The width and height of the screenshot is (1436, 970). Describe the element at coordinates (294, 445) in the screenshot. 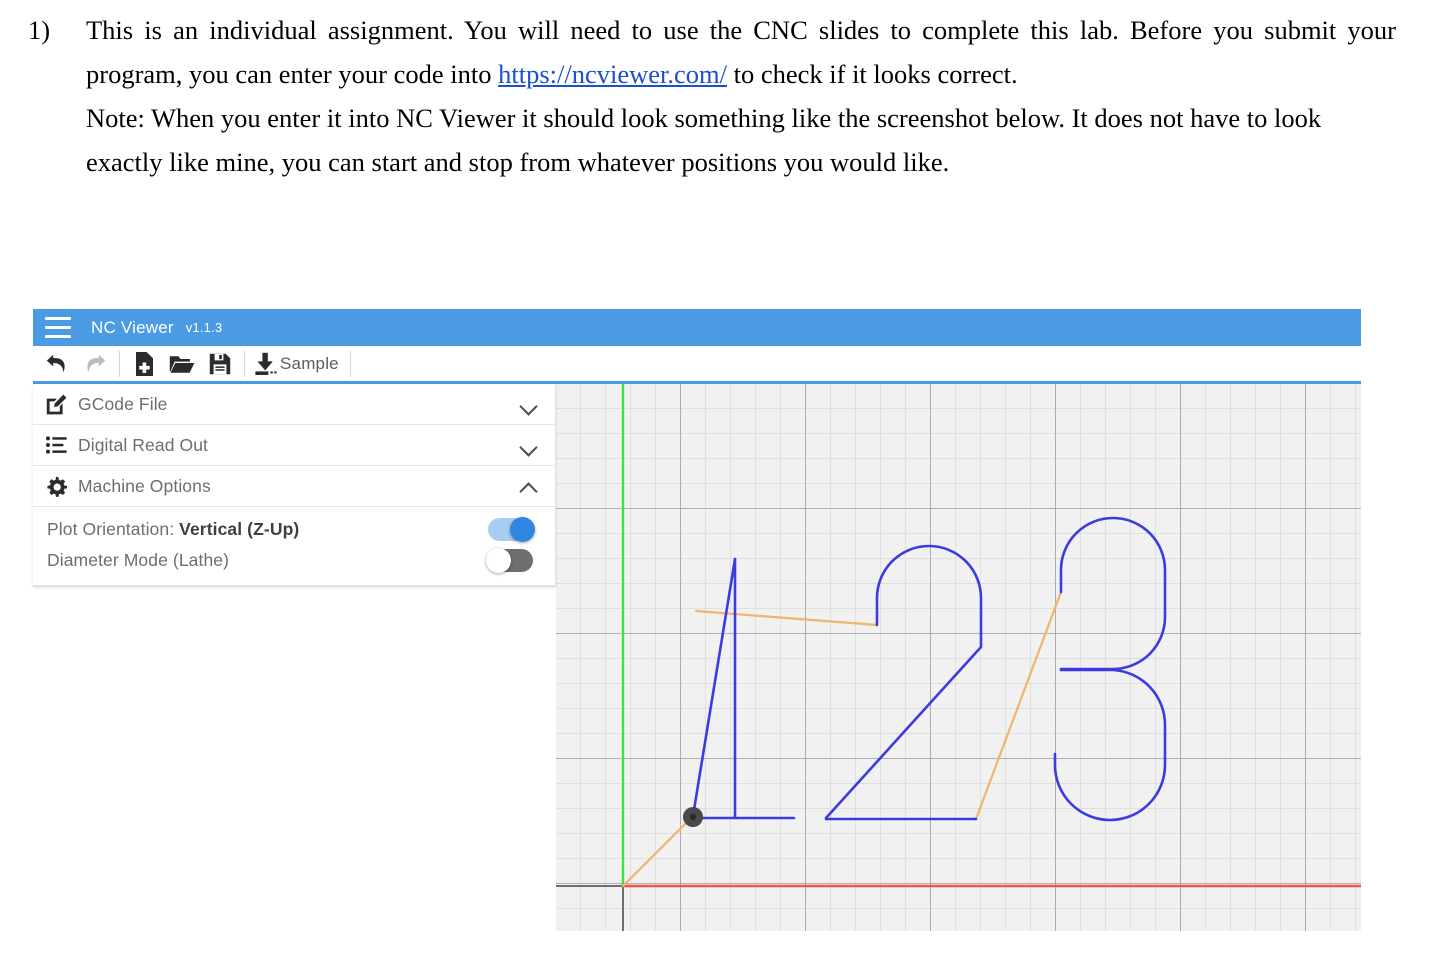

I see `sidebar-item-digital-read-out: Digital Read Out` at that location.